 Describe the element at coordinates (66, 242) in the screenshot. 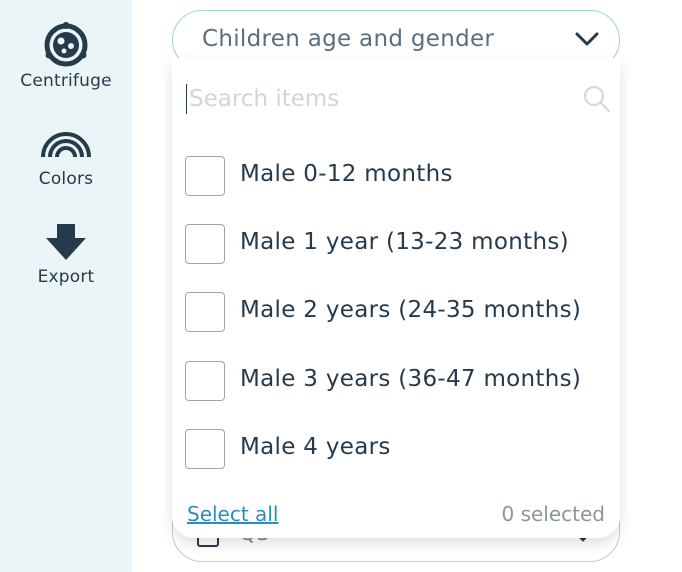

I see `download-arrow-icon` at that location.